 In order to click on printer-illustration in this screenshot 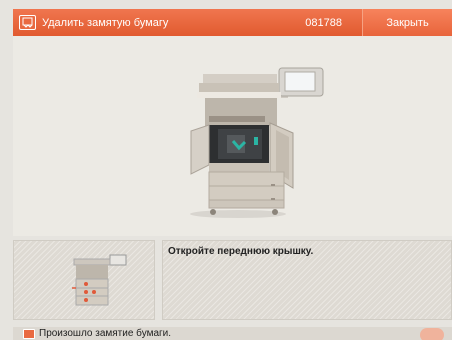, I will do `click(257, 142)`.